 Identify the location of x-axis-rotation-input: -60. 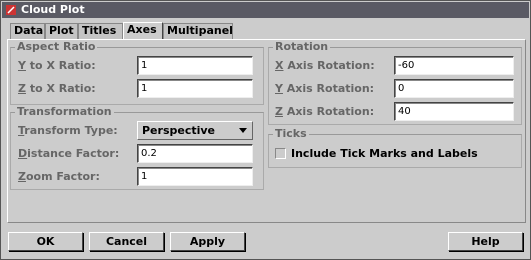
(454, 65).